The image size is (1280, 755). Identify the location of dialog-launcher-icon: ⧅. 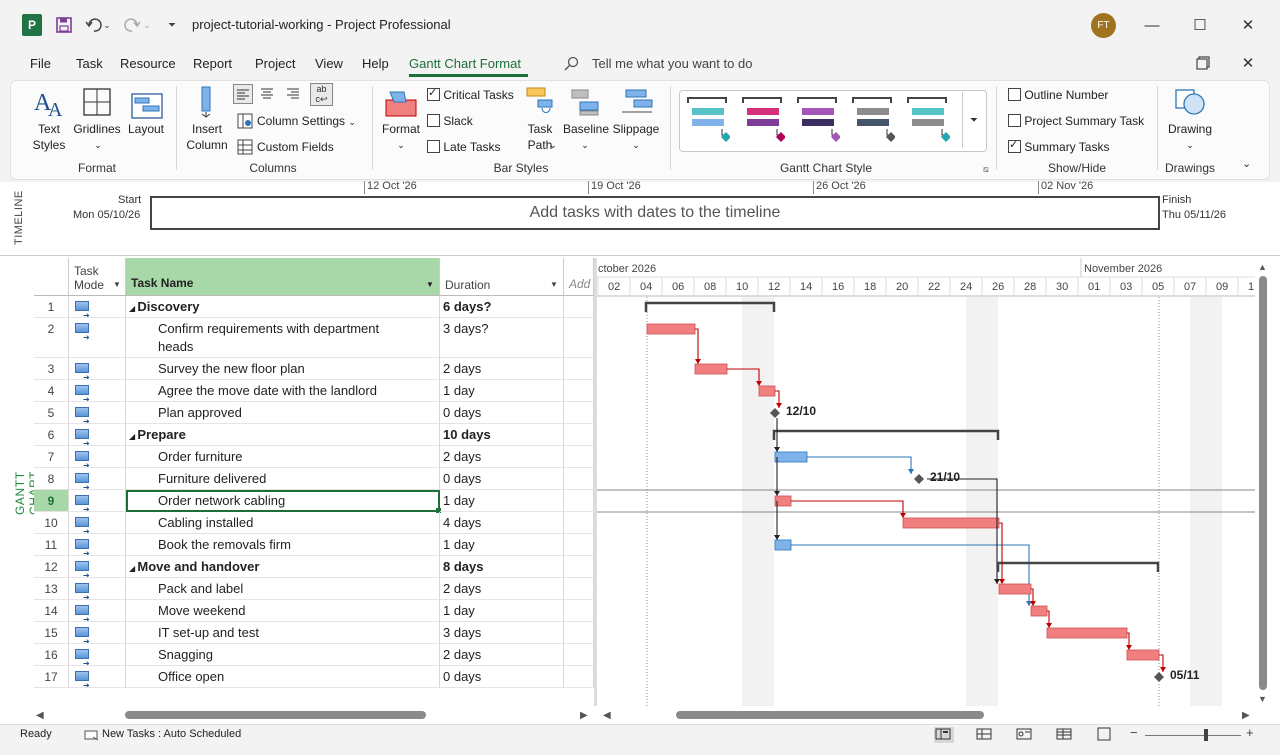
(986, 169).